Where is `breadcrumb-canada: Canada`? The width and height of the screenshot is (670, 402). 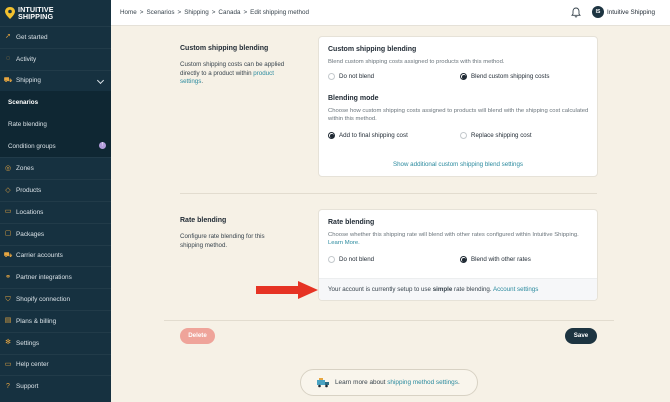 breadcrumb-canada: Canada is located at coordinates (229, 12).